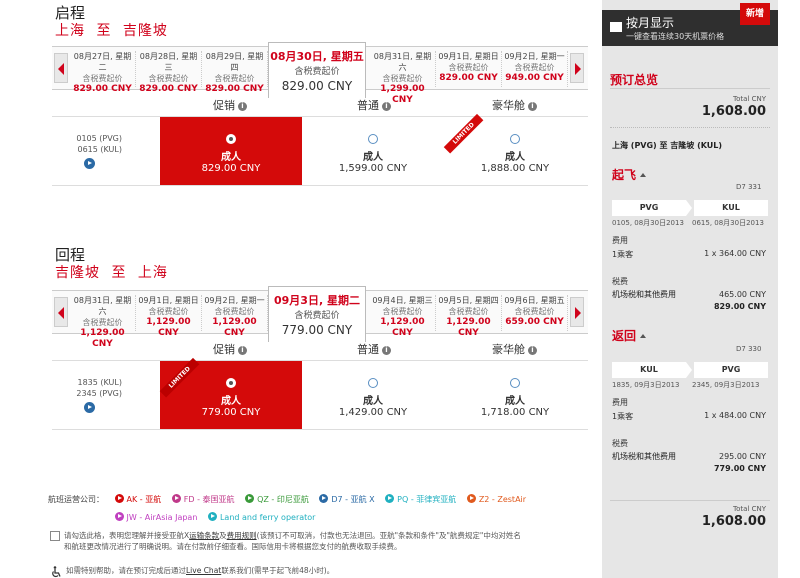 The height and width of the screenshot is (578, 800). I want to click on destination-code: KUL, so click(731, 208).